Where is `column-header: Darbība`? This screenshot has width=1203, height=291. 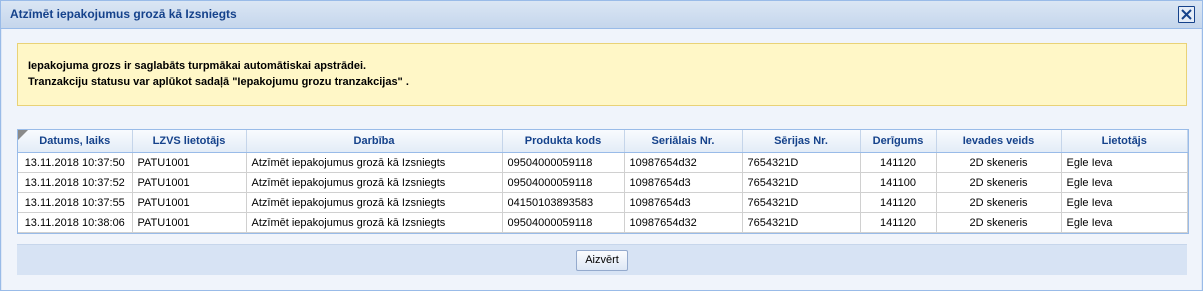 column-header: Darbība is located at coordinates (374, 141).